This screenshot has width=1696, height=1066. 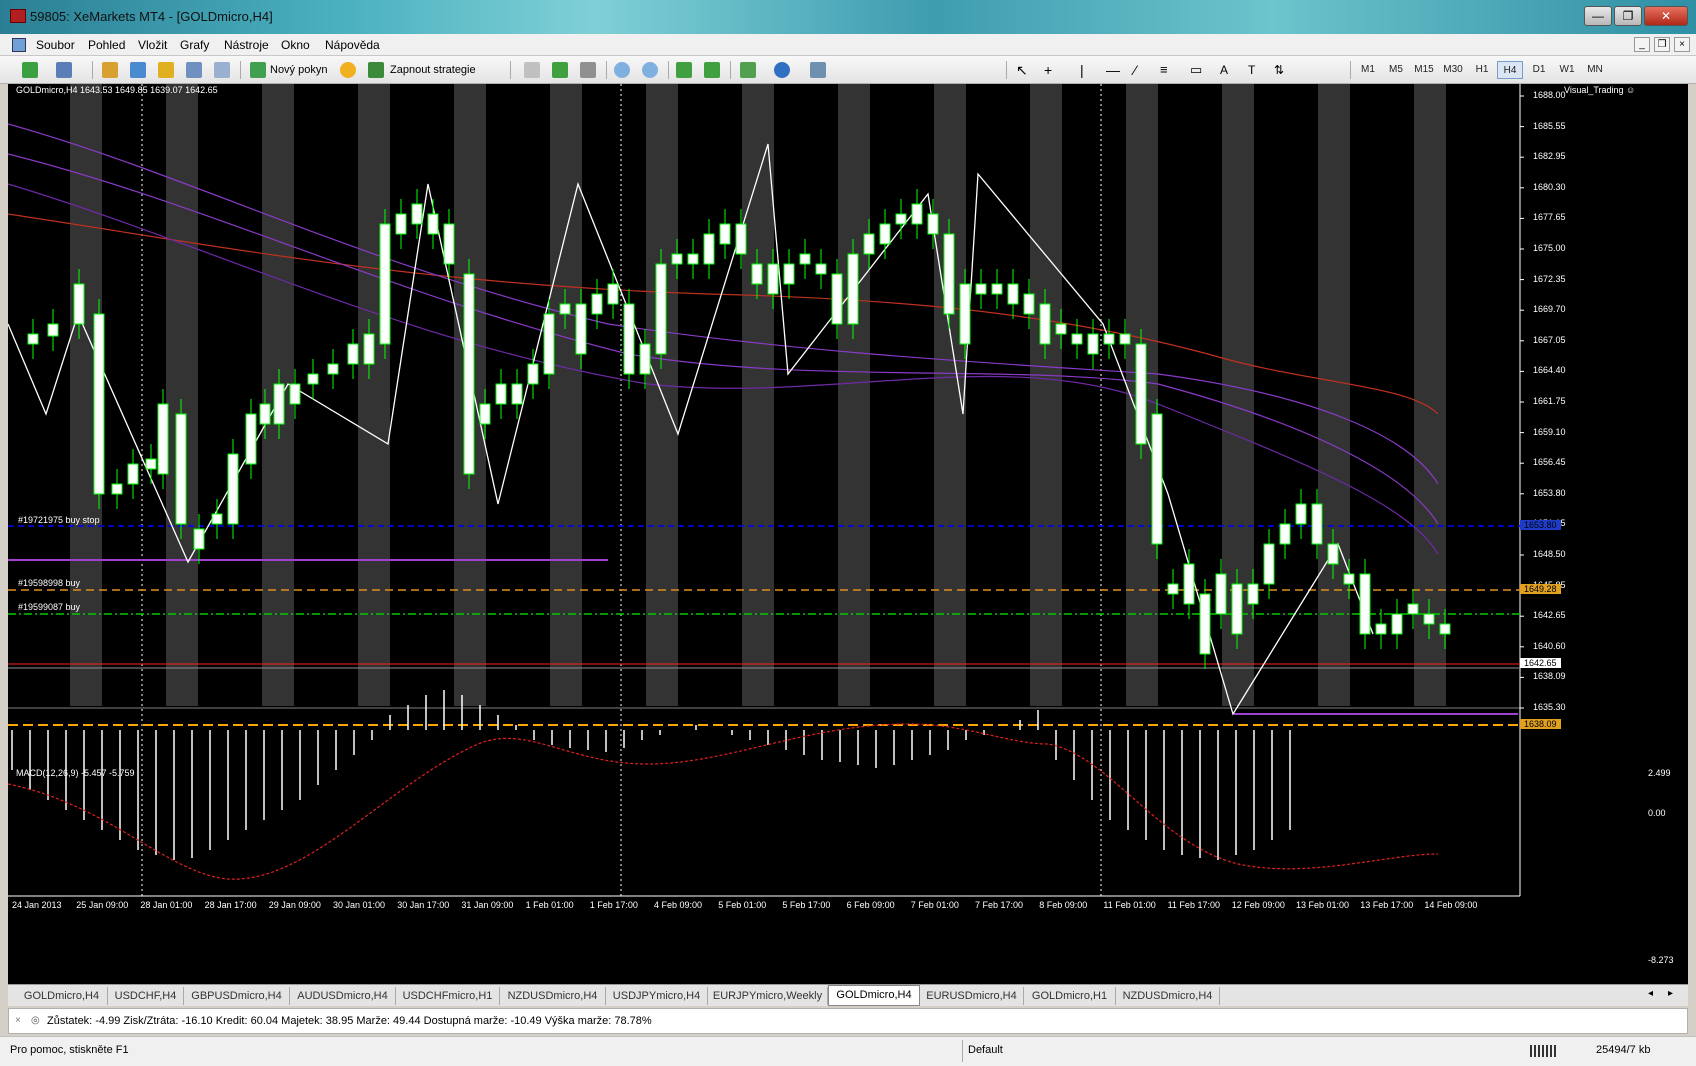 I want to click on cursor-icon: ↖, so click(x=1022, y=70).